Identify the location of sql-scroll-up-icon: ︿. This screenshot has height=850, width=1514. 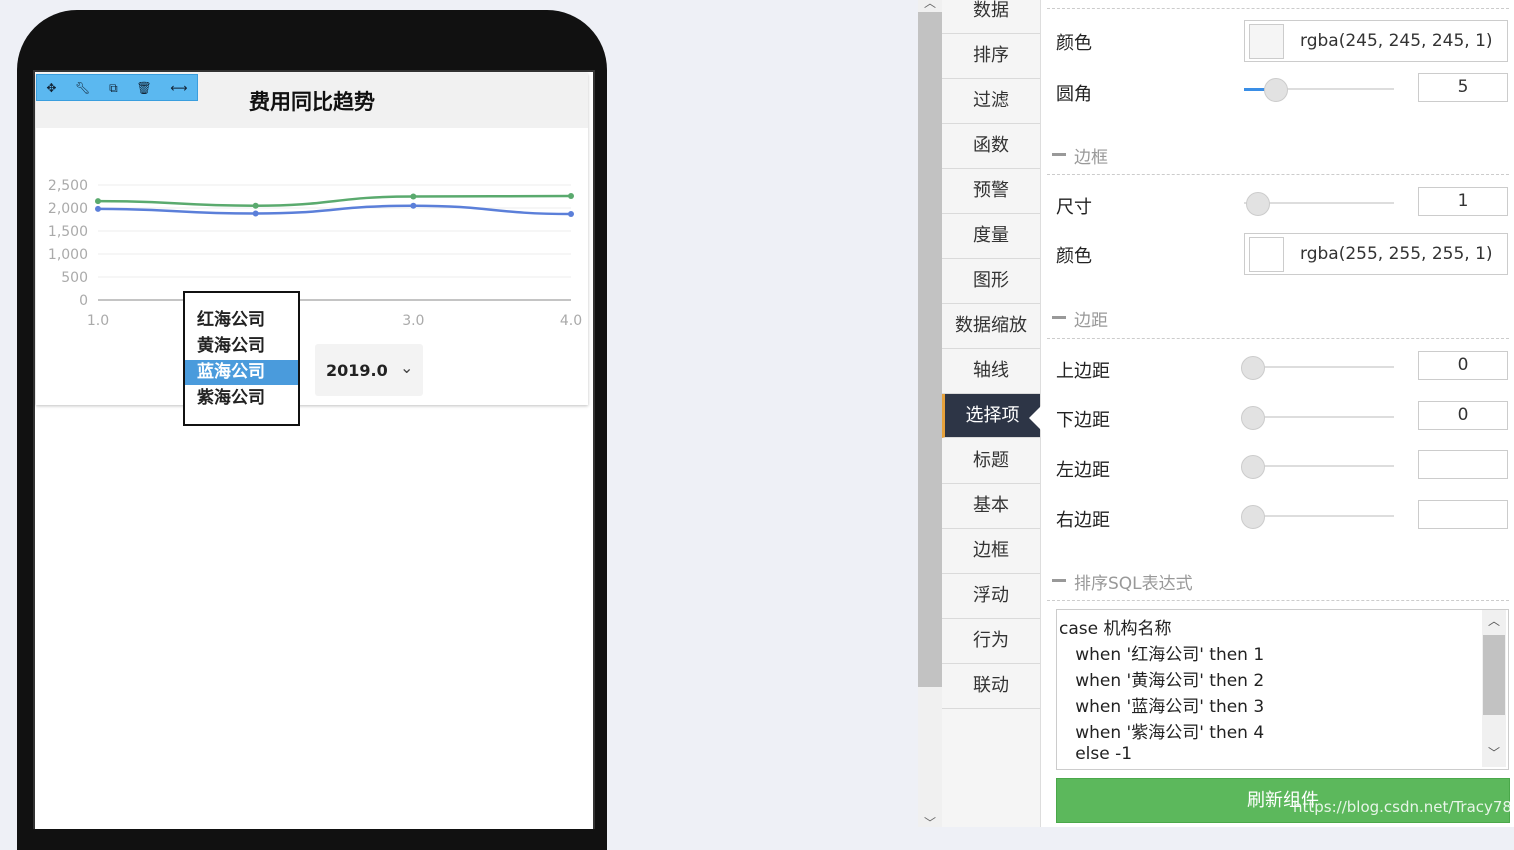
(1494, 620).